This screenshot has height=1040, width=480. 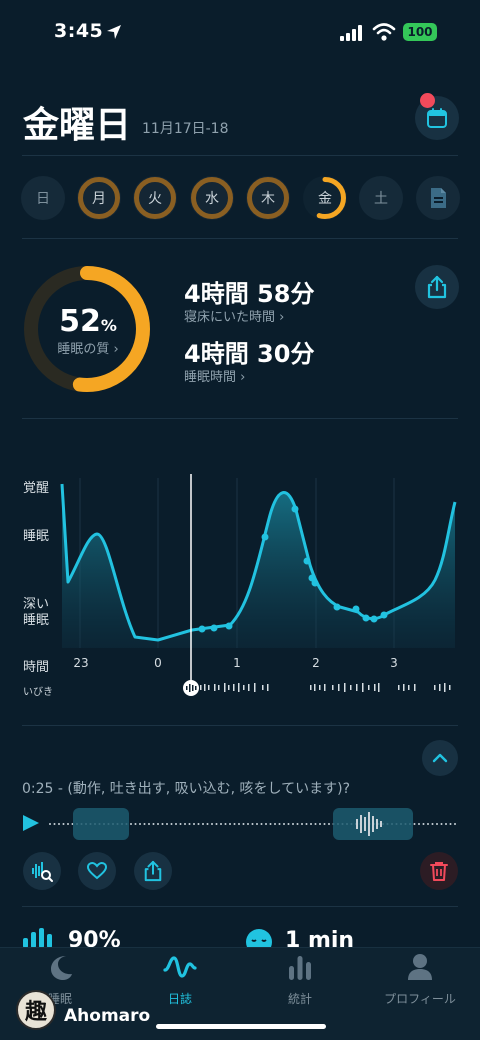 What do you see at coordinates (300, 968) in the screenshot?
I see `bars-icon` at bounding box center [300, 968].